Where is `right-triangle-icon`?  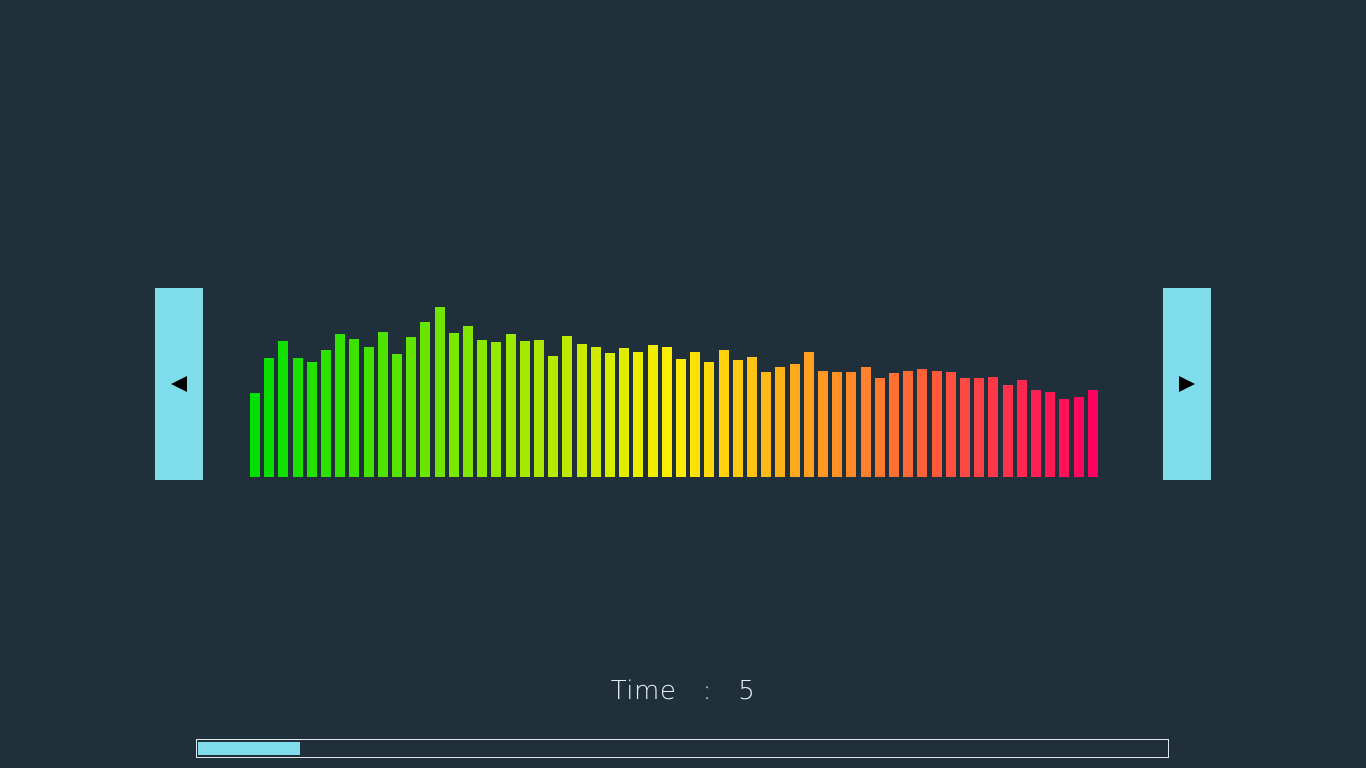 right-triangle-icon is located at coordinates (1187, 384).